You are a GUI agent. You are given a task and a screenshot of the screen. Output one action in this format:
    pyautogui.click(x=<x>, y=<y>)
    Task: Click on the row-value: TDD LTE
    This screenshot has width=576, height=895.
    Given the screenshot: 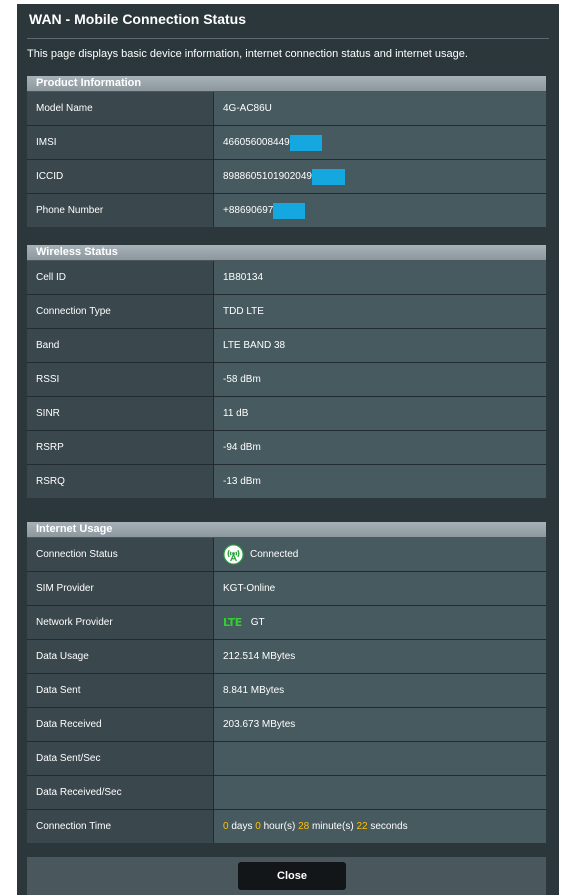 What is the action you would take?
    pyautogui.click(x=380, y=311)
    